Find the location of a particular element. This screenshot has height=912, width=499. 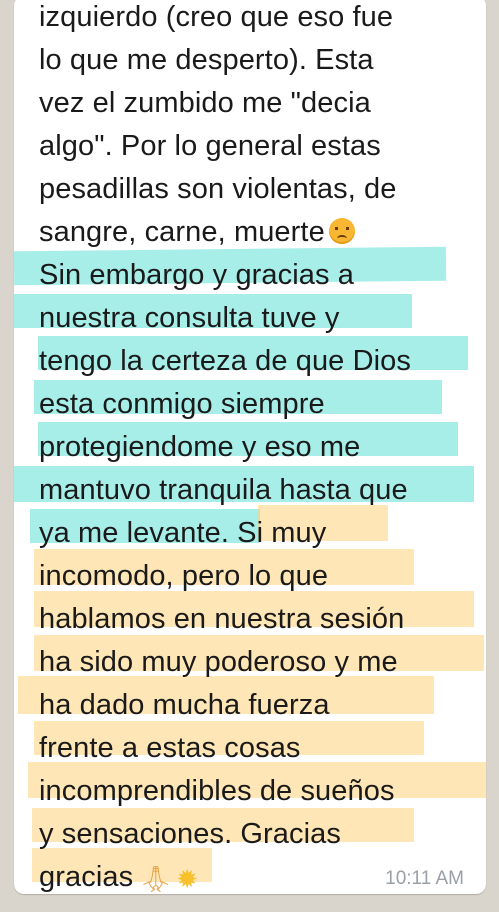

message-line: incomodo, pero lo que is located at coordinates (184, 576).